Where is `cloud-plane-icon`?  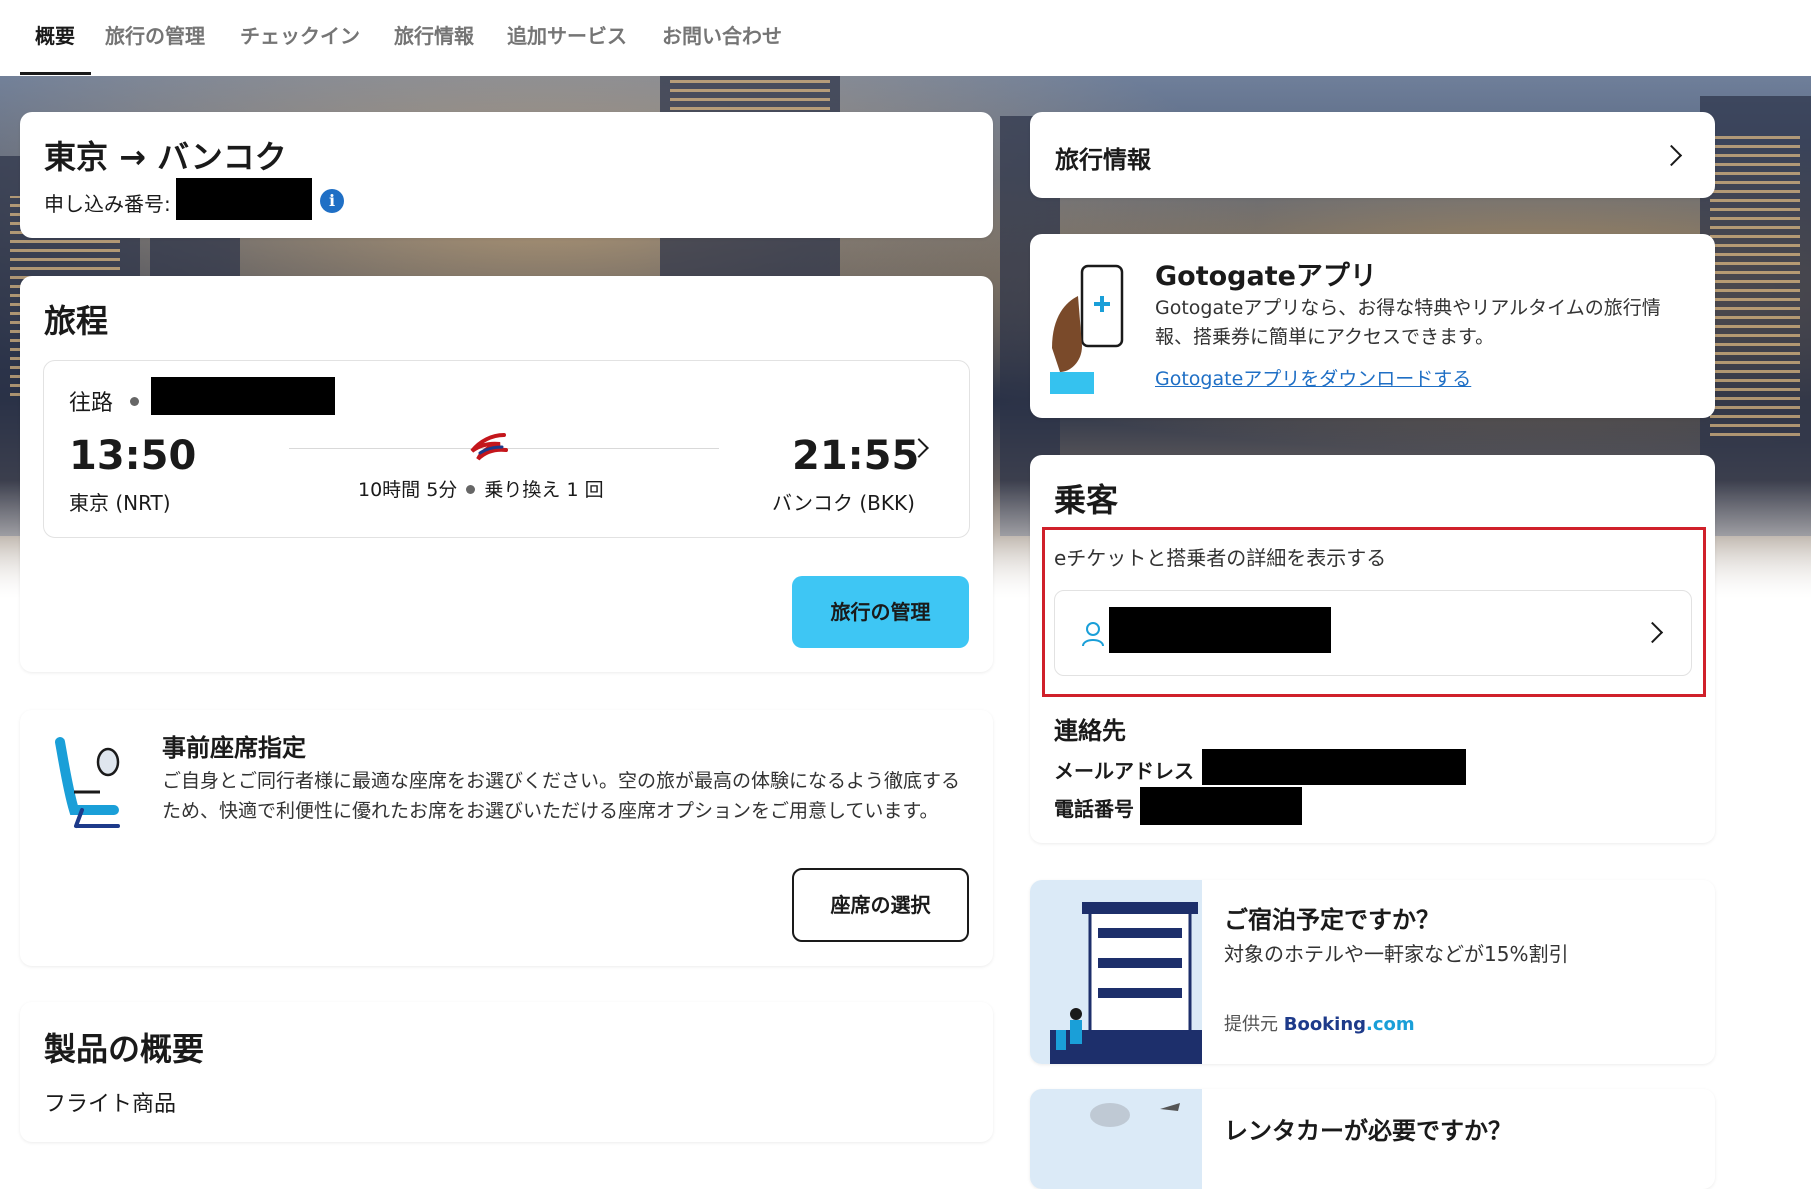
cloud-plane-icon is located at coordinates (1135, 1115).